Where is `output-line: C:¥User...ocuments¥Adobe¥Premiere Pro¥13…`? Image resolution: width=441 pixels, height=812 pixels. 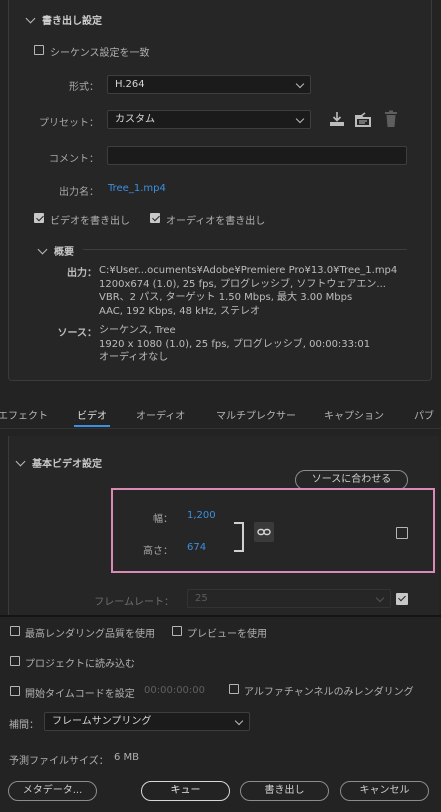 output-line: C:¥User...ocuments¥Adobe¥Premiere Pro¥13… is located at coordinates (248, 270).